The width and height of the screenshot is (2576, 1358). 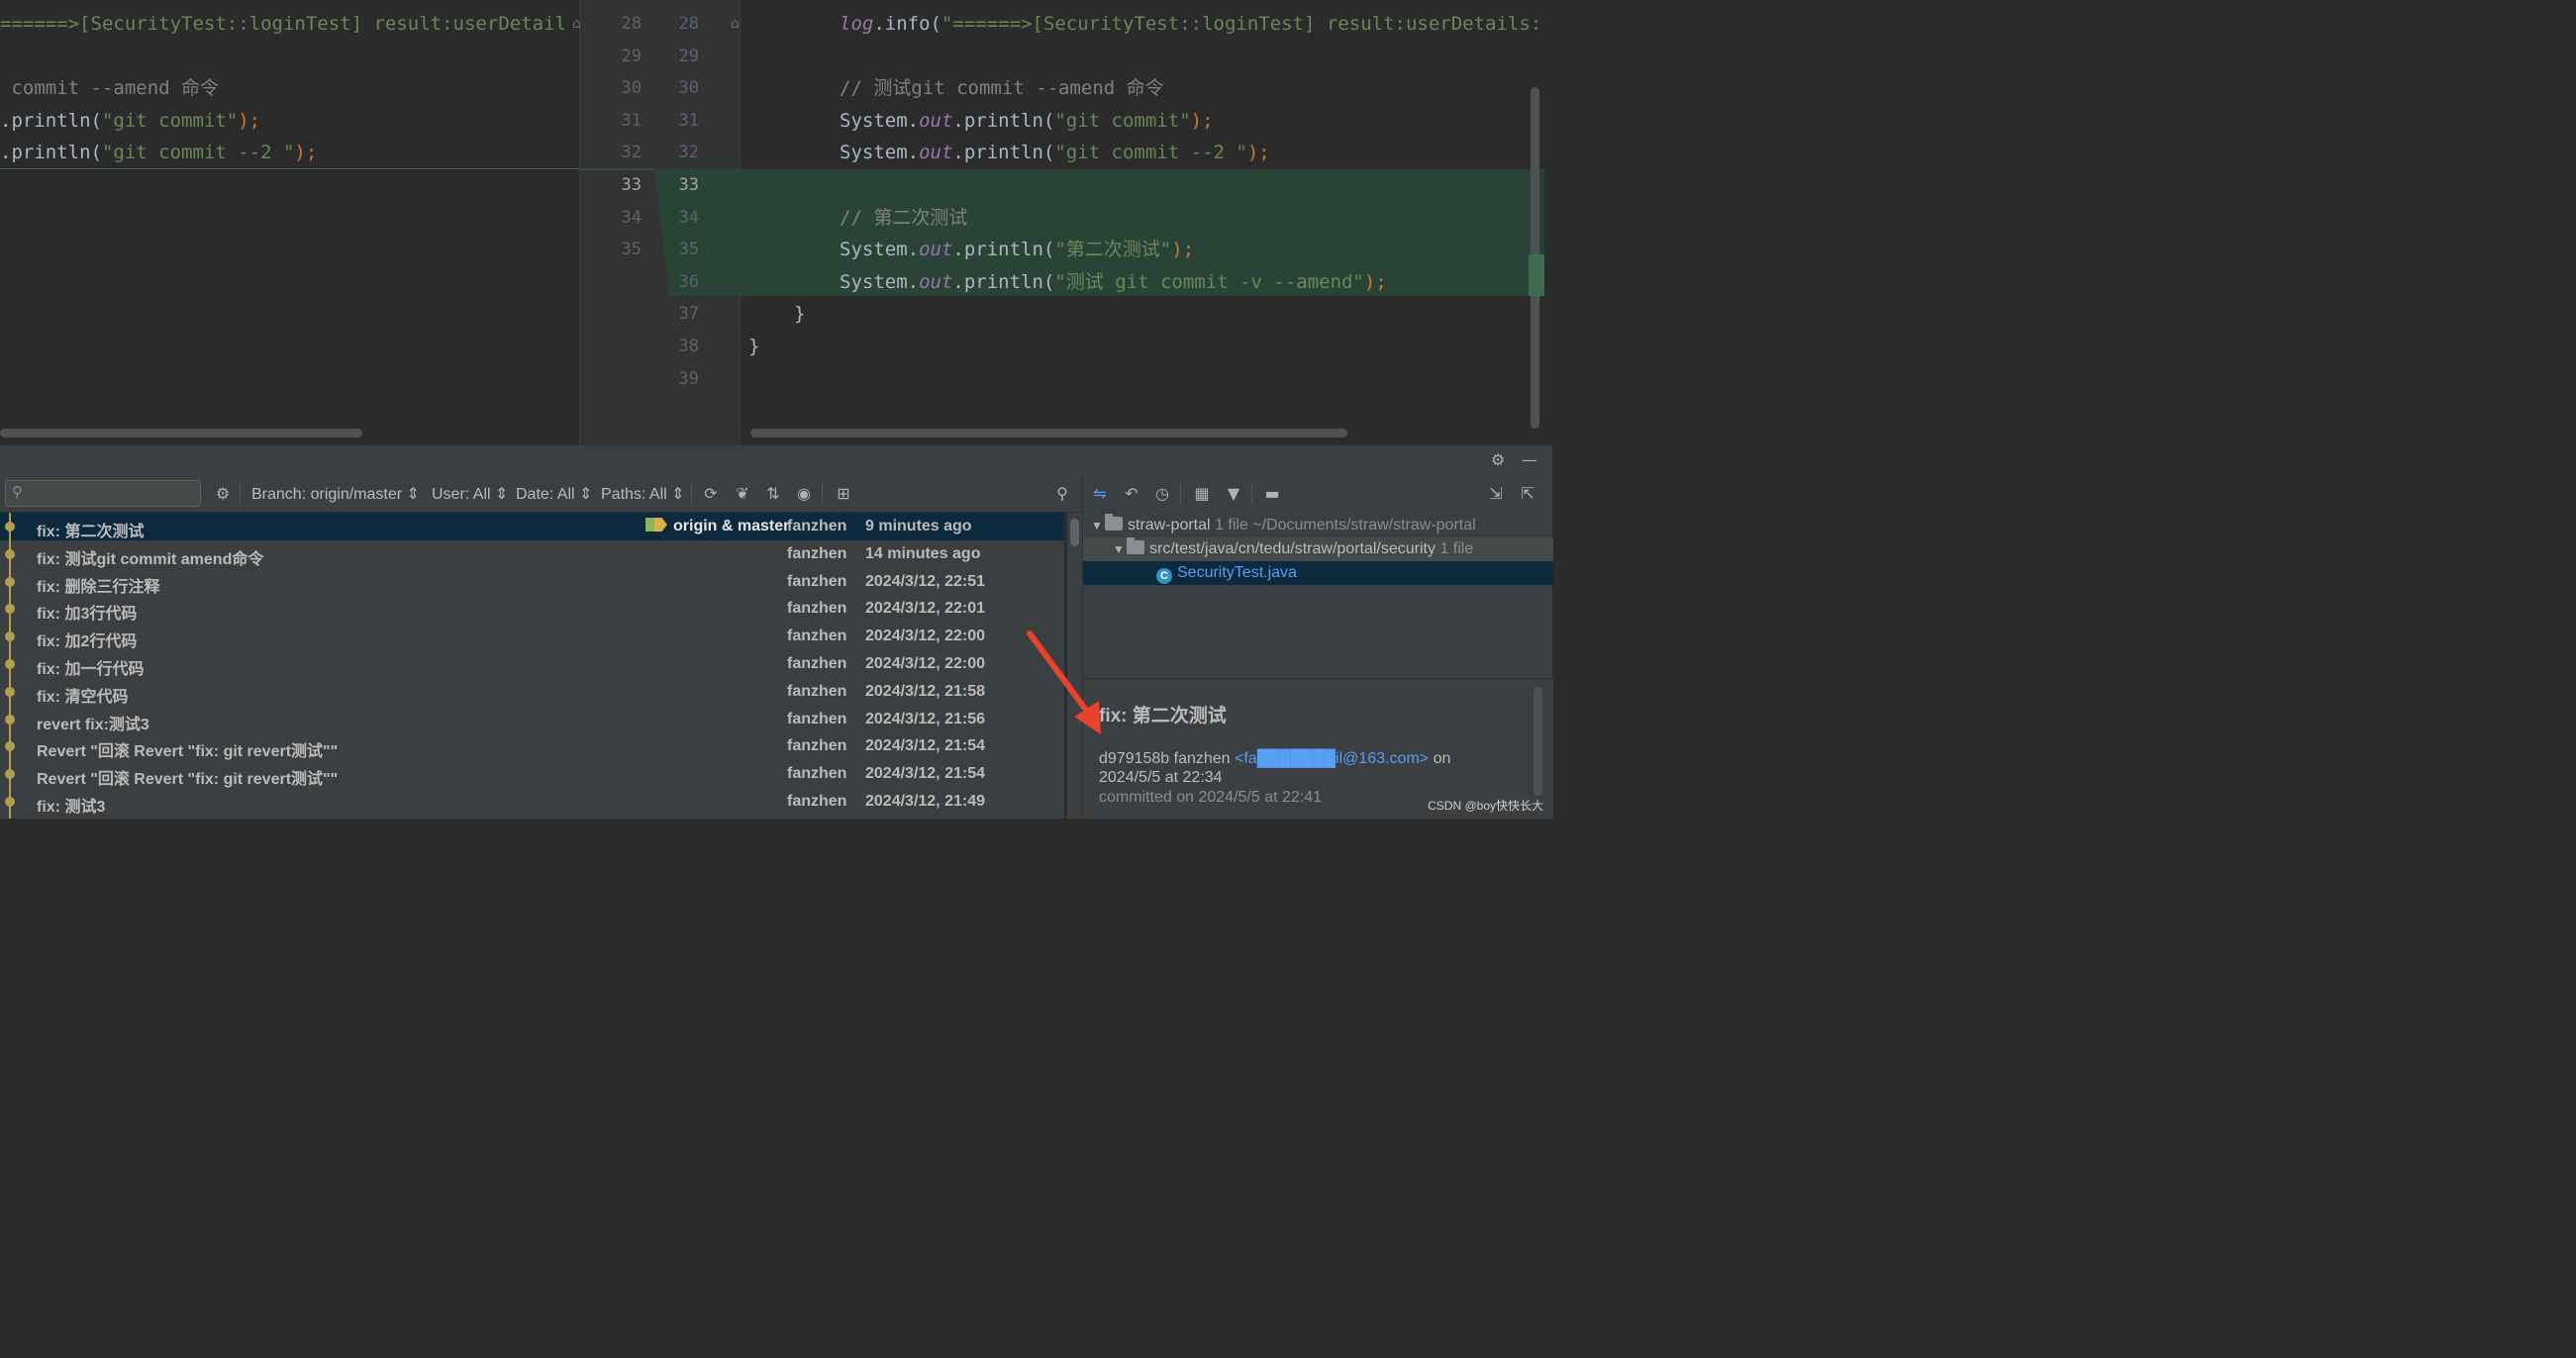 What do you see at coordinates (742, 494) in the screenshot?
I see `cherry-pick-icon: ❦` at bounding box center [742, 494].